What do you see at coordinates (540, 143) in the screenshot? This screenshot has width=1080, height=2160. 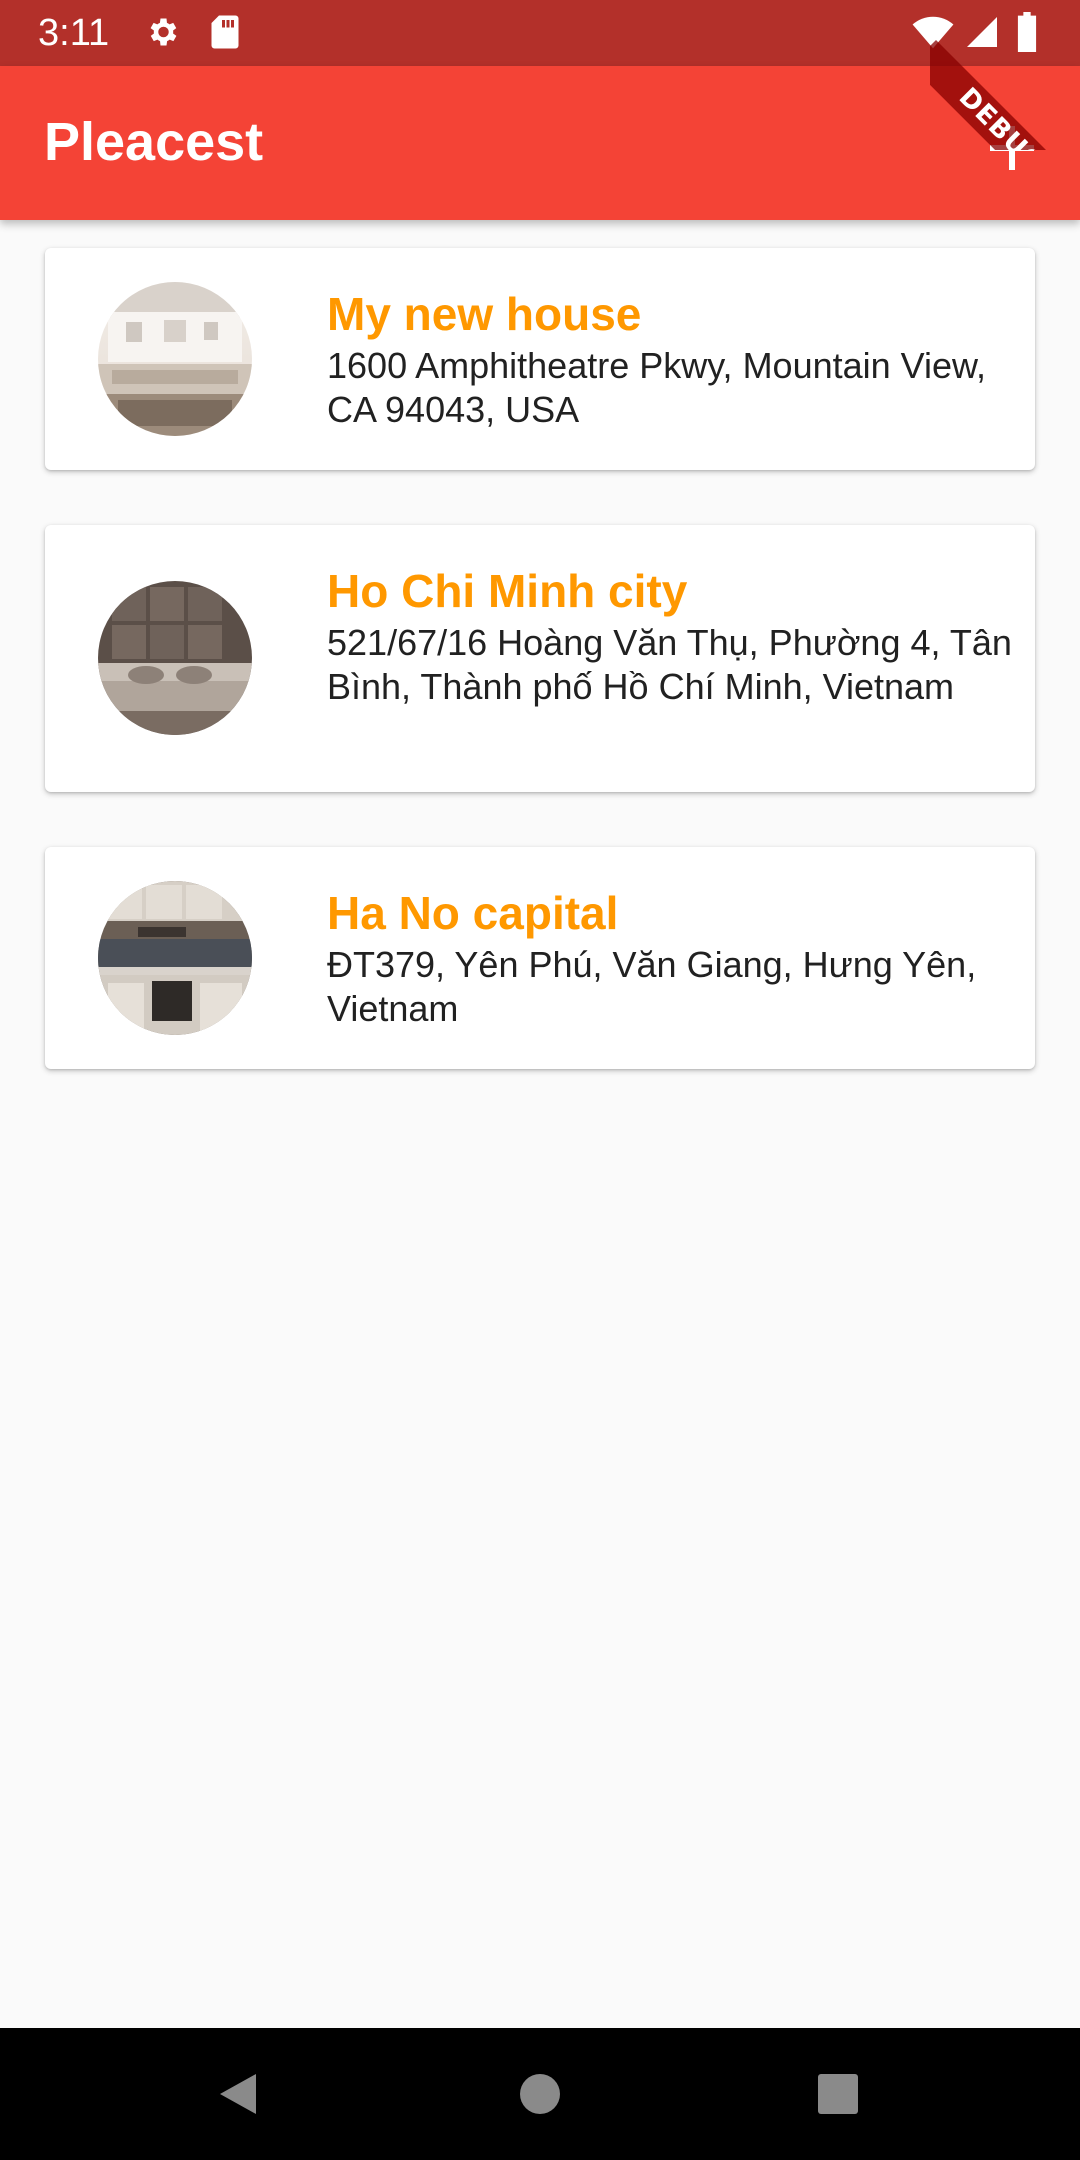 I see `app-bar: Pleacest` at bounding box center [540, 143].